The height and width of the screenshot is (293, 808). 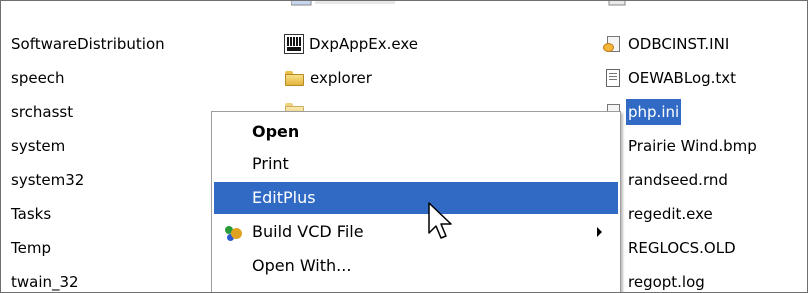 What do you see at coordinates (670, 214) in the screenshot?
I see `item-label: regedit.exe` at bounding box center [670, 214].